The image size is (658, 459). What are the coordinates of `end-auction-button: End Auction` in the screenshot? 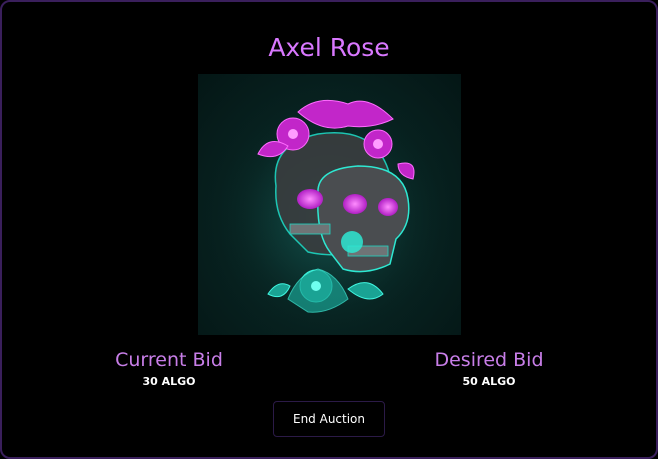 It's located at (329, 419).